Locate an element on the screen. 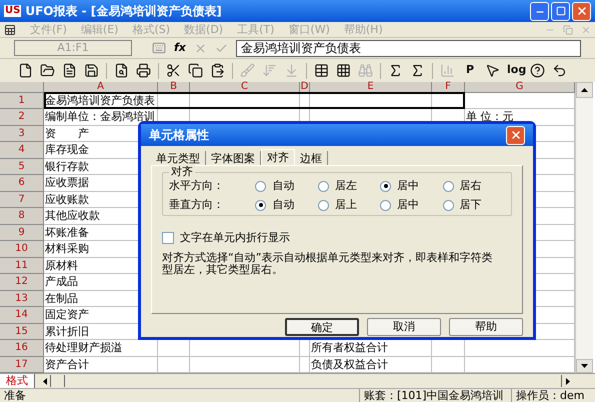  column-header: G is located at coordinates (520, 87).